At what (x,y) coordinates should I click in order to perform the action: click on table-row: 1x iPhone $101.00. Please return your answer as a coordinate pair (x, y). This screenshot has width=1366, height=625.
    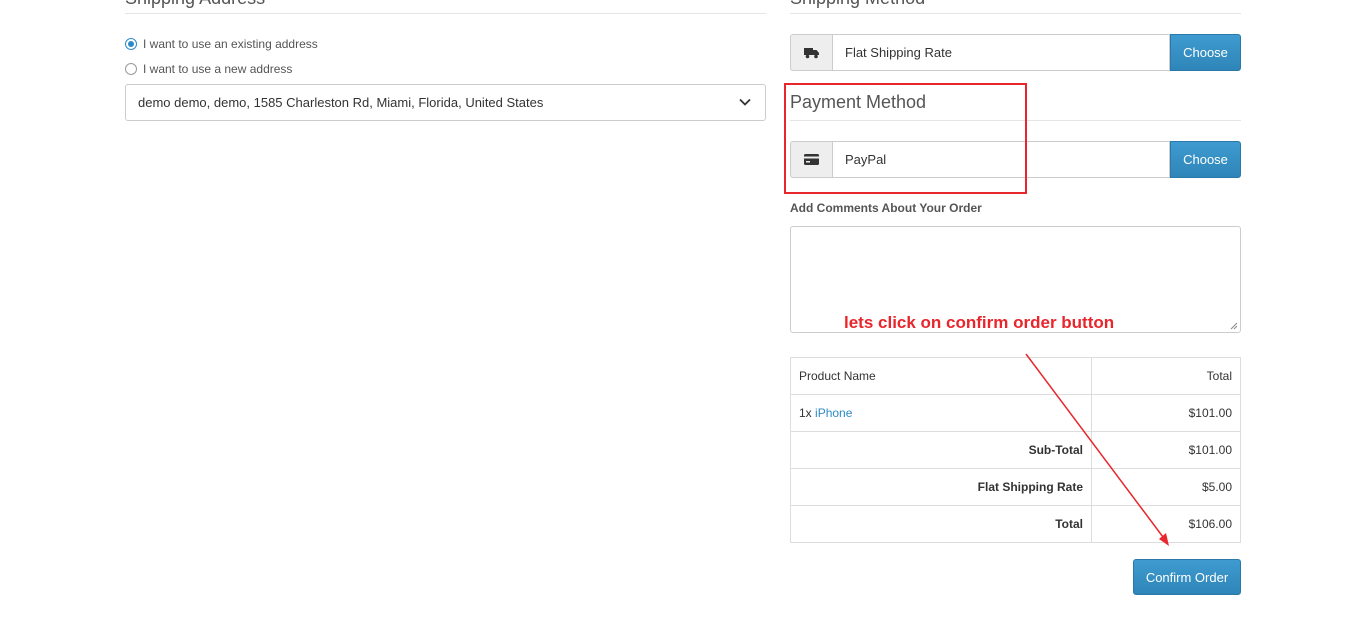
    Looking at the image, I should click on (1015, 413).